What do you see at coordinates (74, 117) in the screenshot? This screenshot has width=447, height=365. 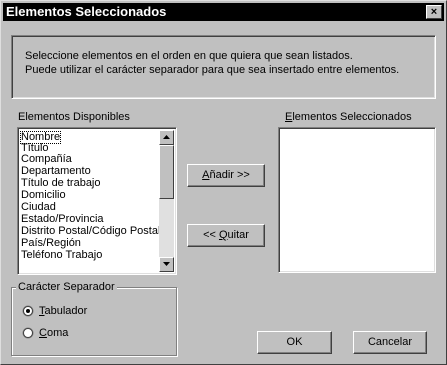 I see `available-elements-label: Elementos Disponibles` at bounding box center [74, 117].